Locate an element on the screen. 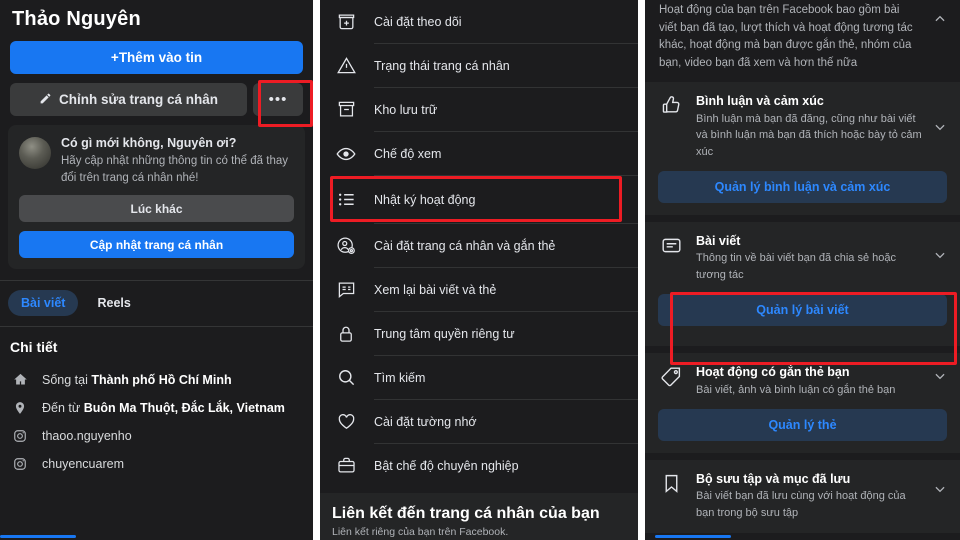 The height and width of the screenshot is (540, 960). manage-comments-reactions-button: Quản lý bình luận và cảm xúc is located at coordinates (802, 187).